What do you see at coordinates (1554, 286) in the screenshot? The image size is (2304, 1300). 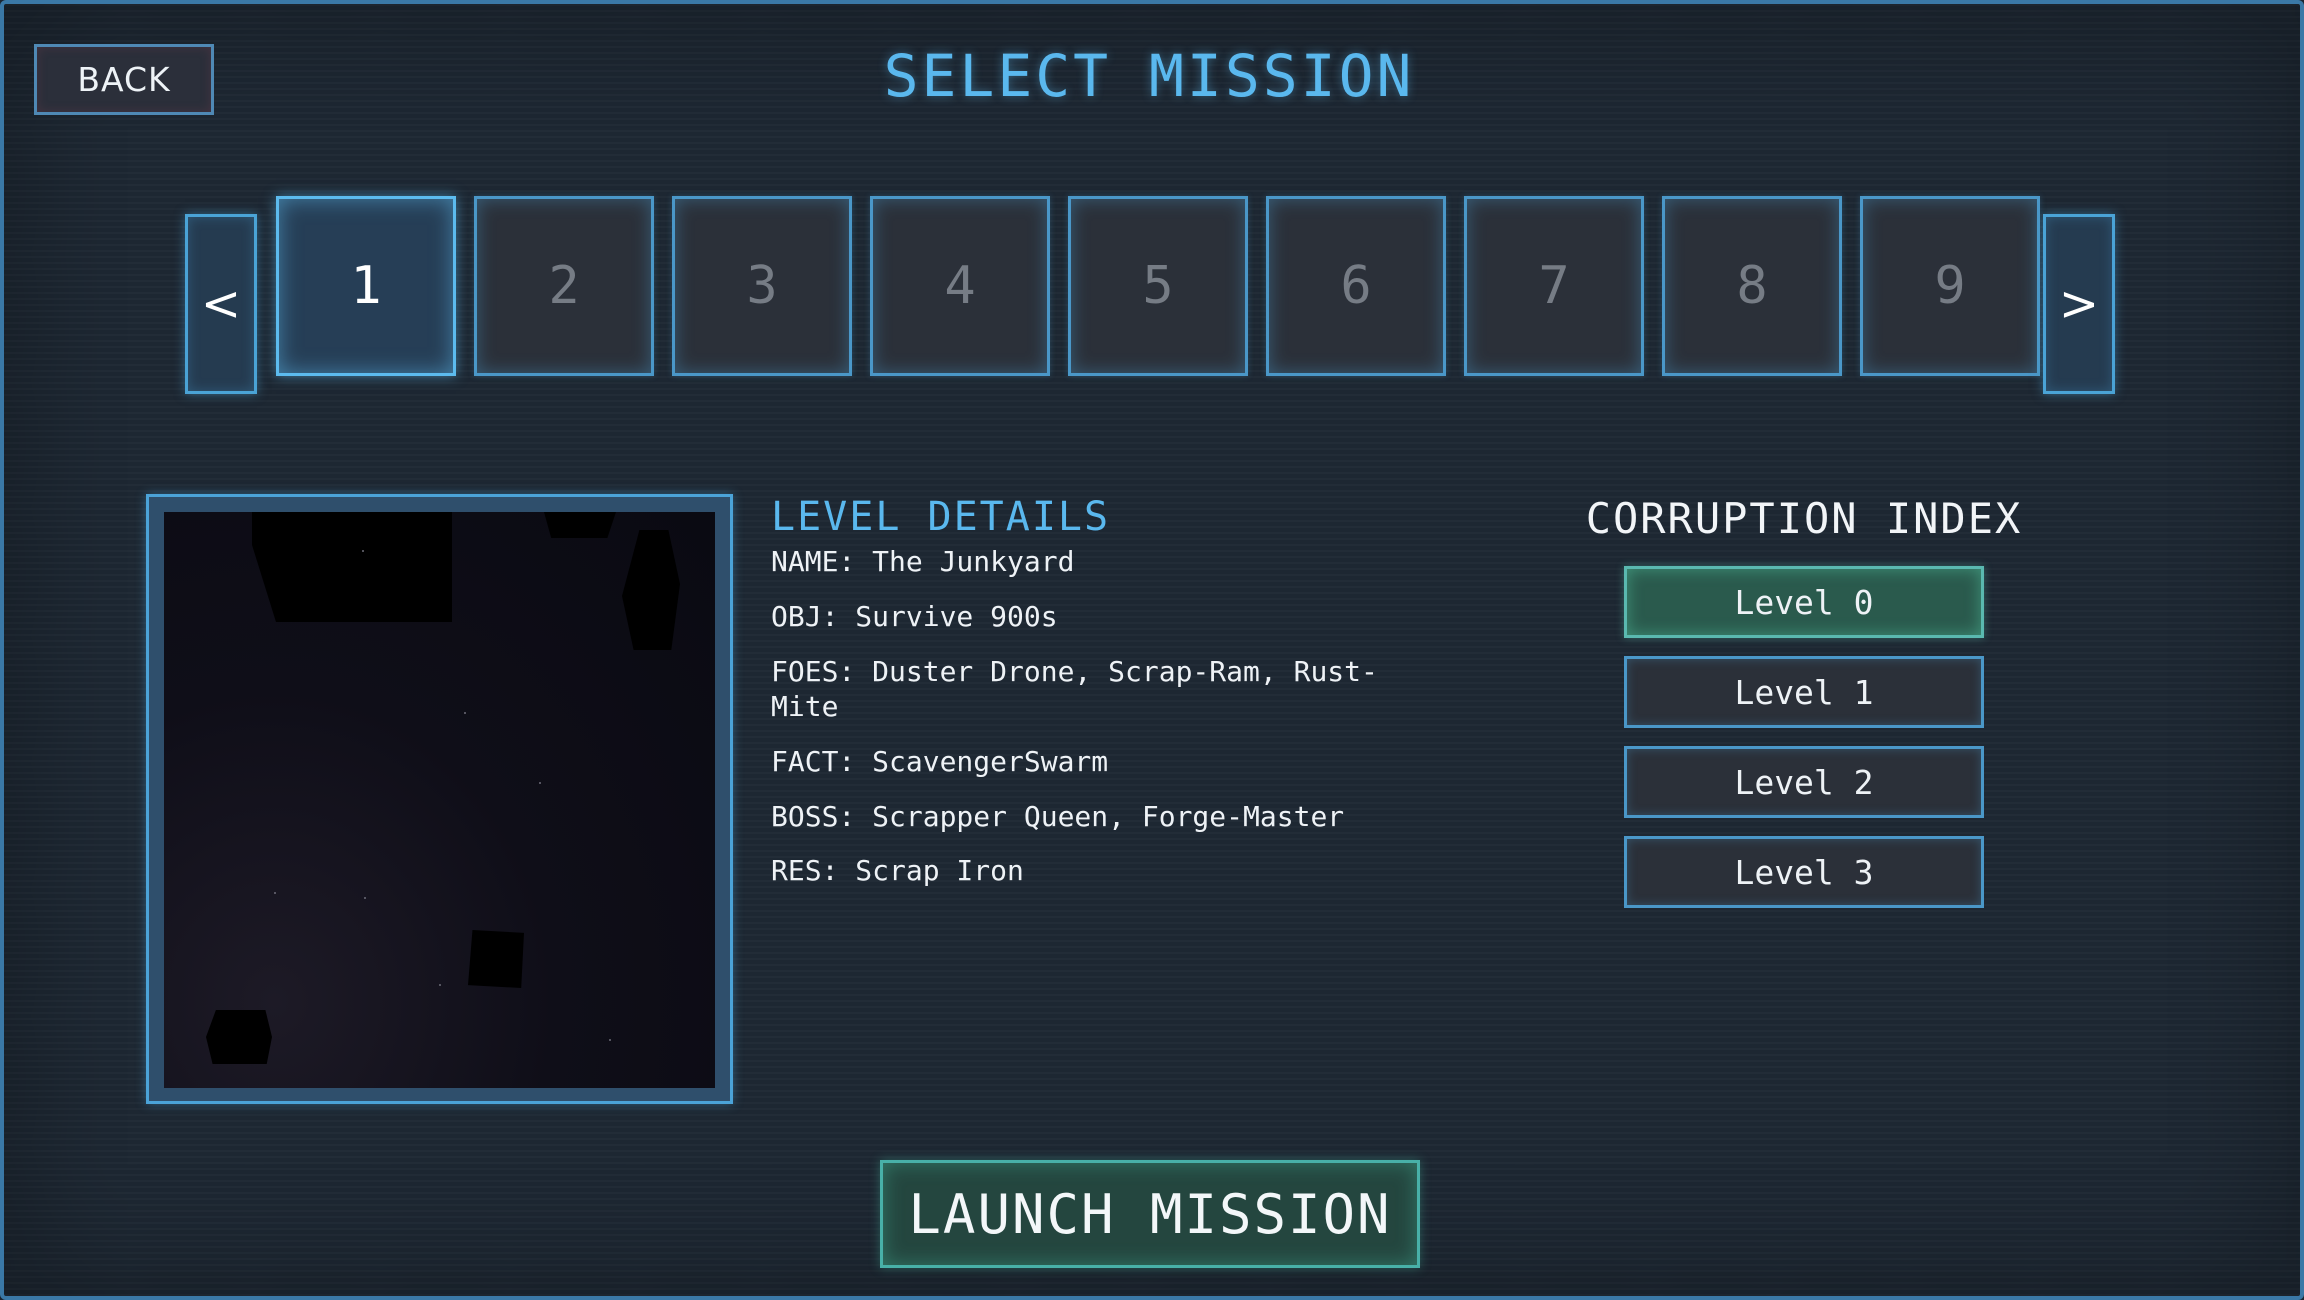 I see `mission-tile-7: 7` at bounding box center [1554, 286].